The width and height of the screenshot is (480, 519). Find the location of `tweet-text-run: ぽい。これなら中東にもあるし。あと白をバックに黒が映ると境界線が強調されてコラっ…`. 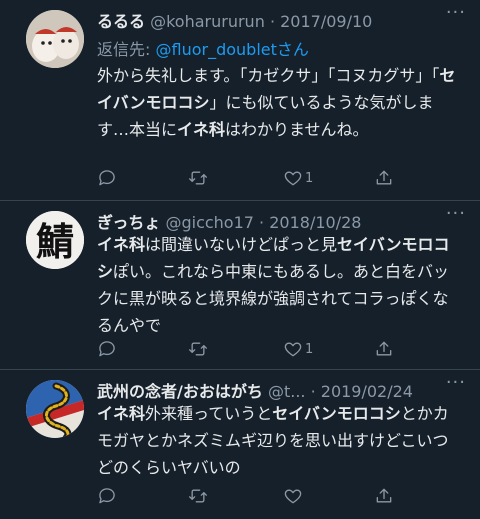

tweet-text-run: ぽい。これなら中東にもあるし。あと白をバックに黒が映ると境界線が強調されてコラっ… is located at coordinates (273, 298).